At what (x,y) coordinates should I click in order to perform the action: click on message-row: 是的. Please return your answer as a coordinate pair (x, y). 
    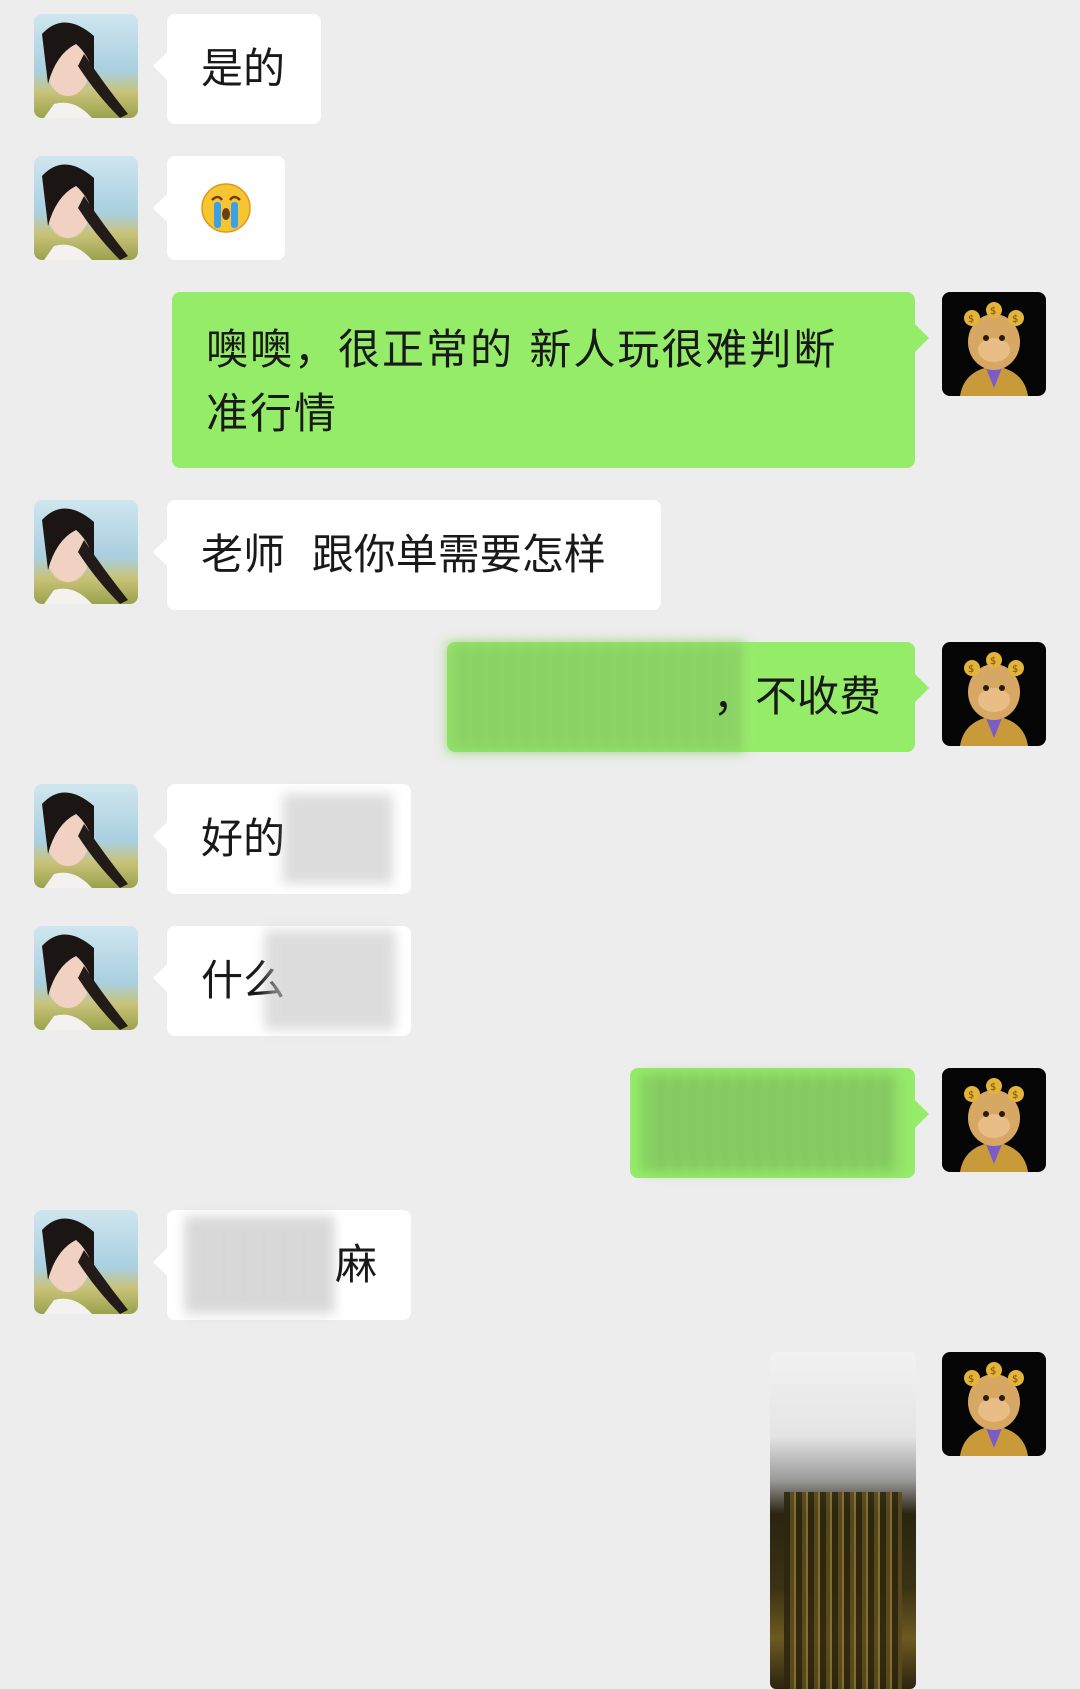
    Looking at the image, I should click on (540, 69).